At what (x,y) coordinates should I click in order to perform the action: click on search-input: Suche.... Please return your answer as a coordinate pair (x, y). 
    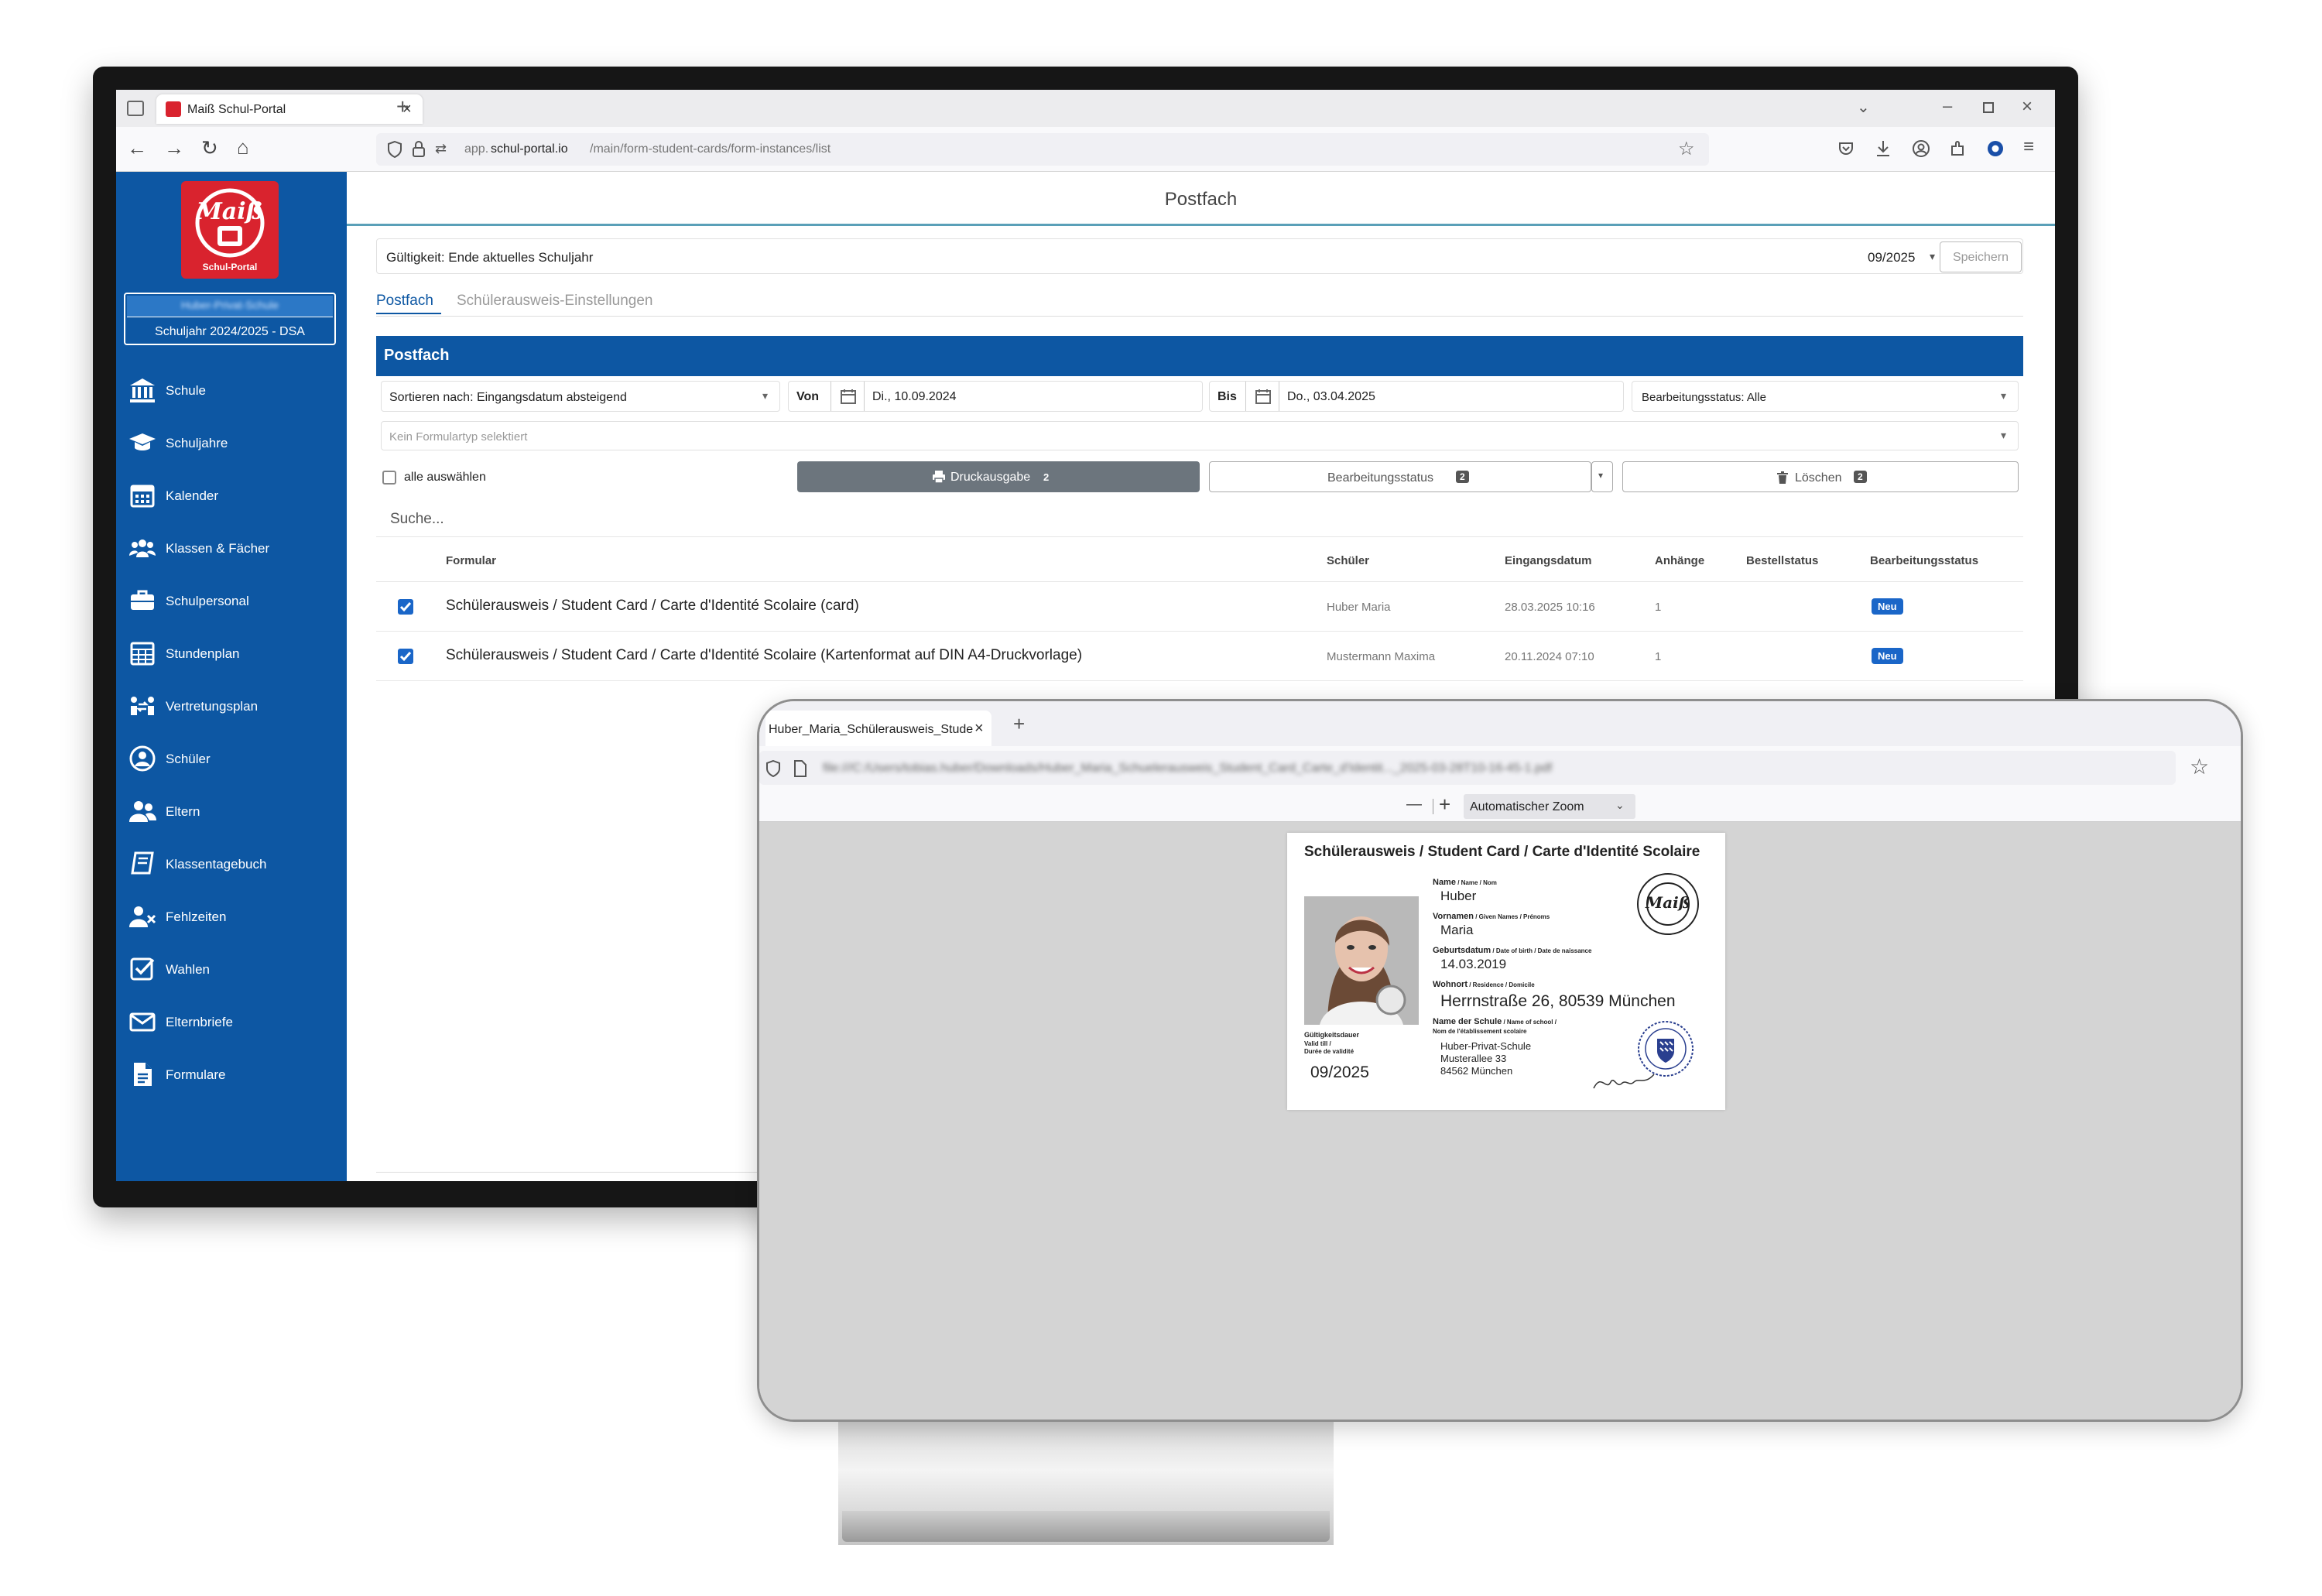
    Looking at the image, I should click on (1199, 518).